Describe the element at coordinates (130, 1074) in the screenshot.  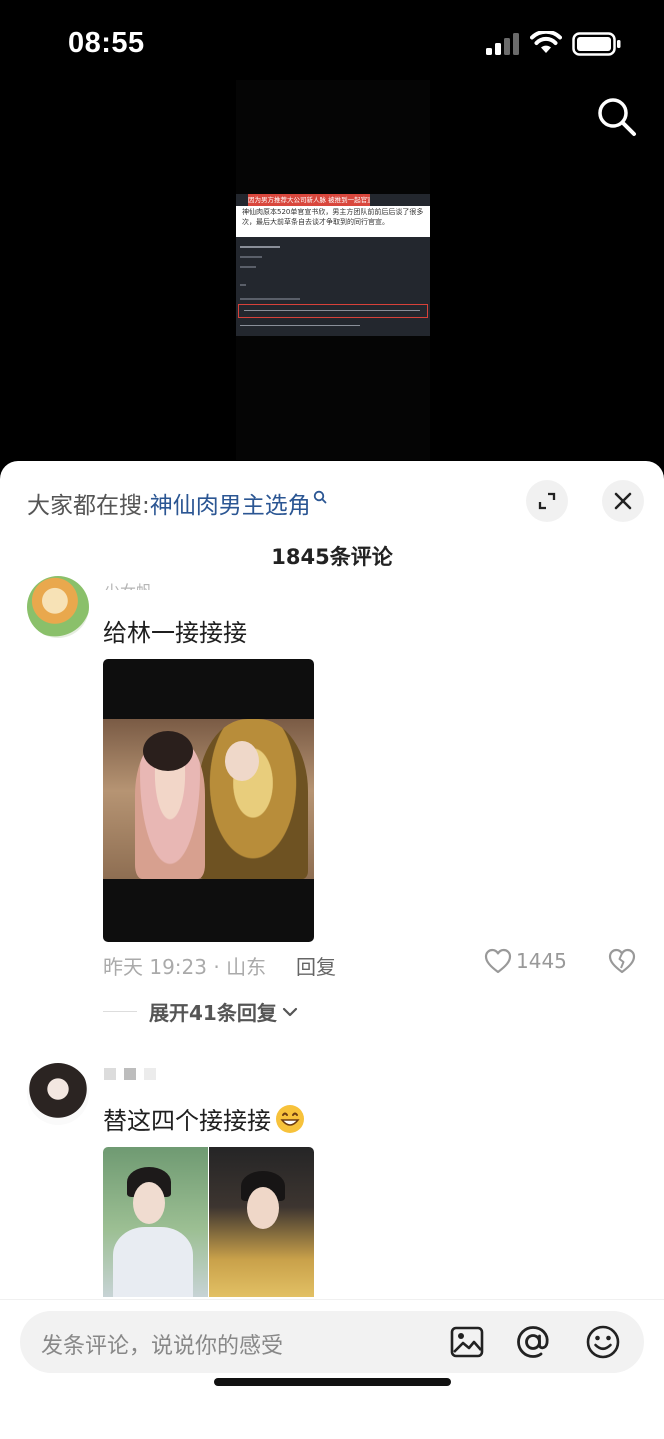
I see `username` at that location.